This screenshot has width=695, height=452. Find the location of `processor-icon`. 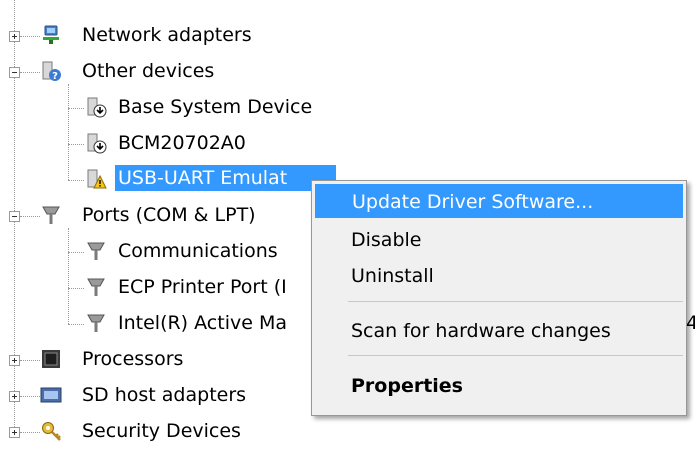

processor-icon is located at coordinates (51, 359).